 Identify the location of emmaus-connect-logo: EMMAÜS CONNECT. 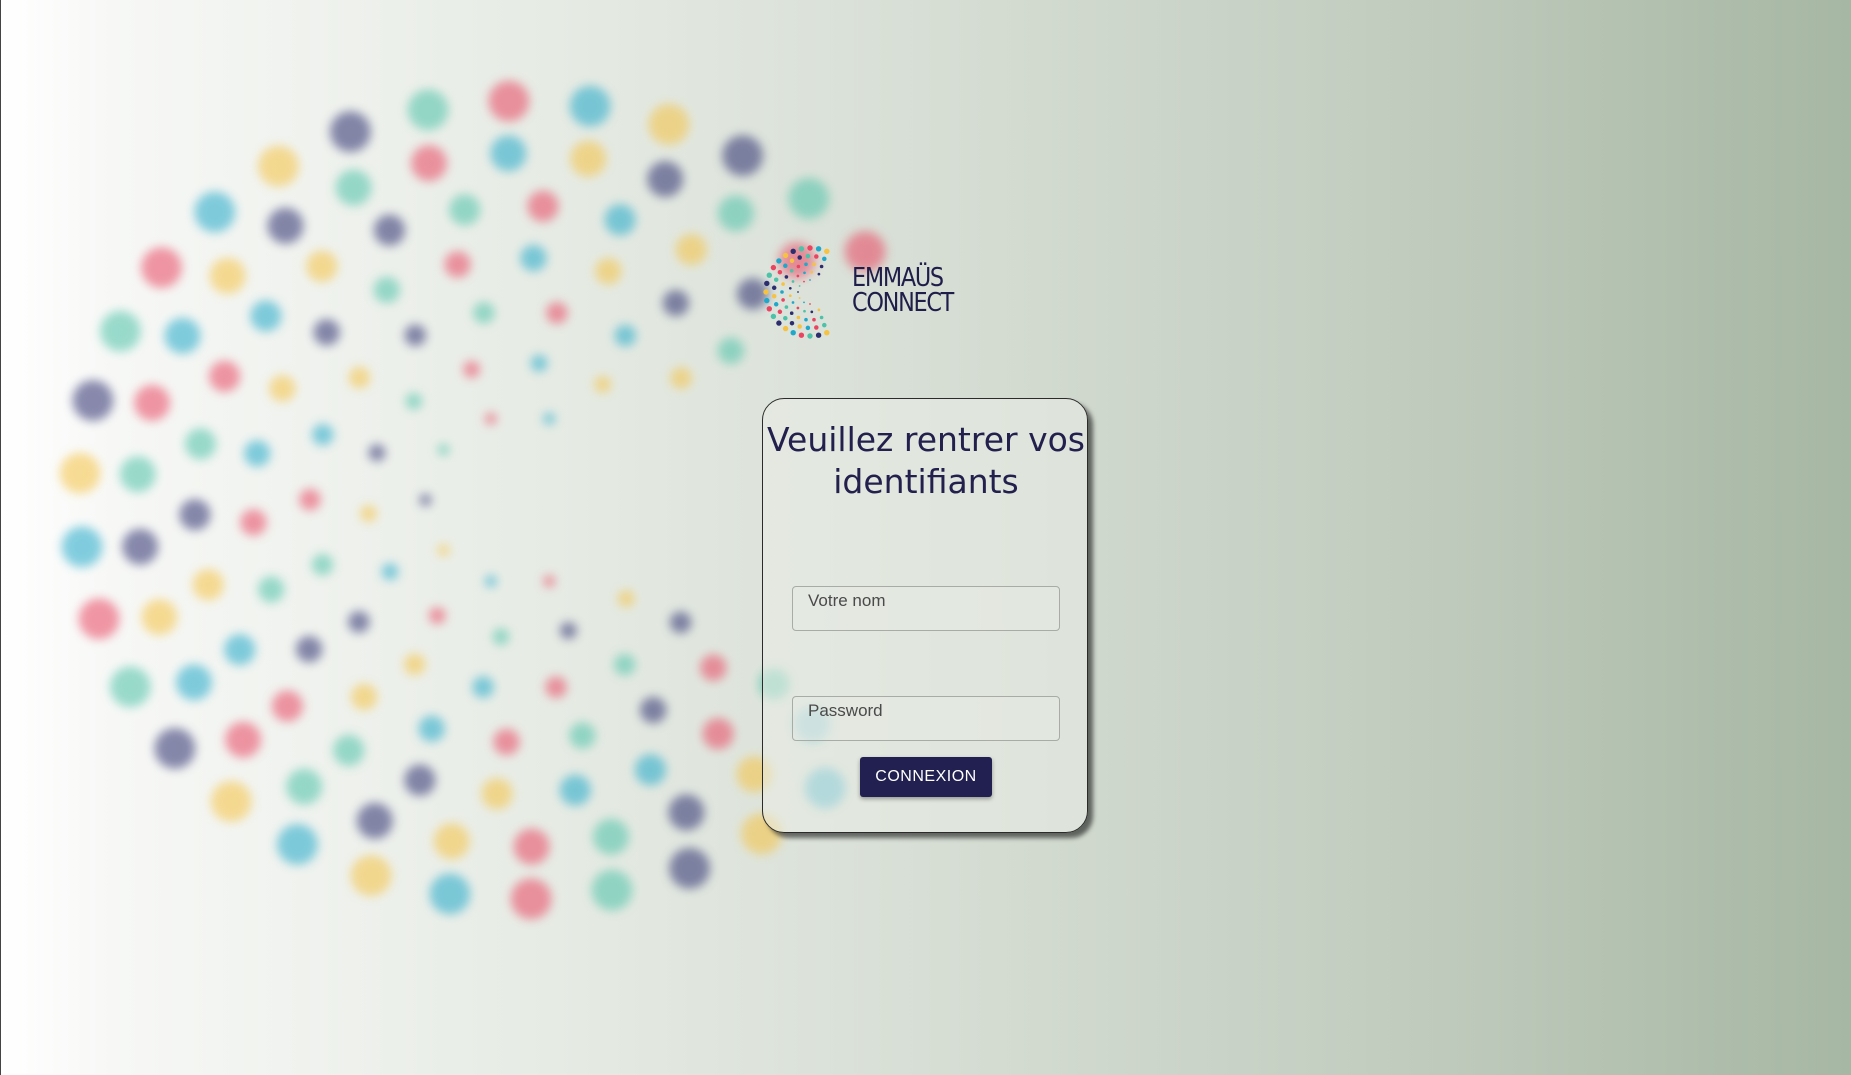
(860, 292).